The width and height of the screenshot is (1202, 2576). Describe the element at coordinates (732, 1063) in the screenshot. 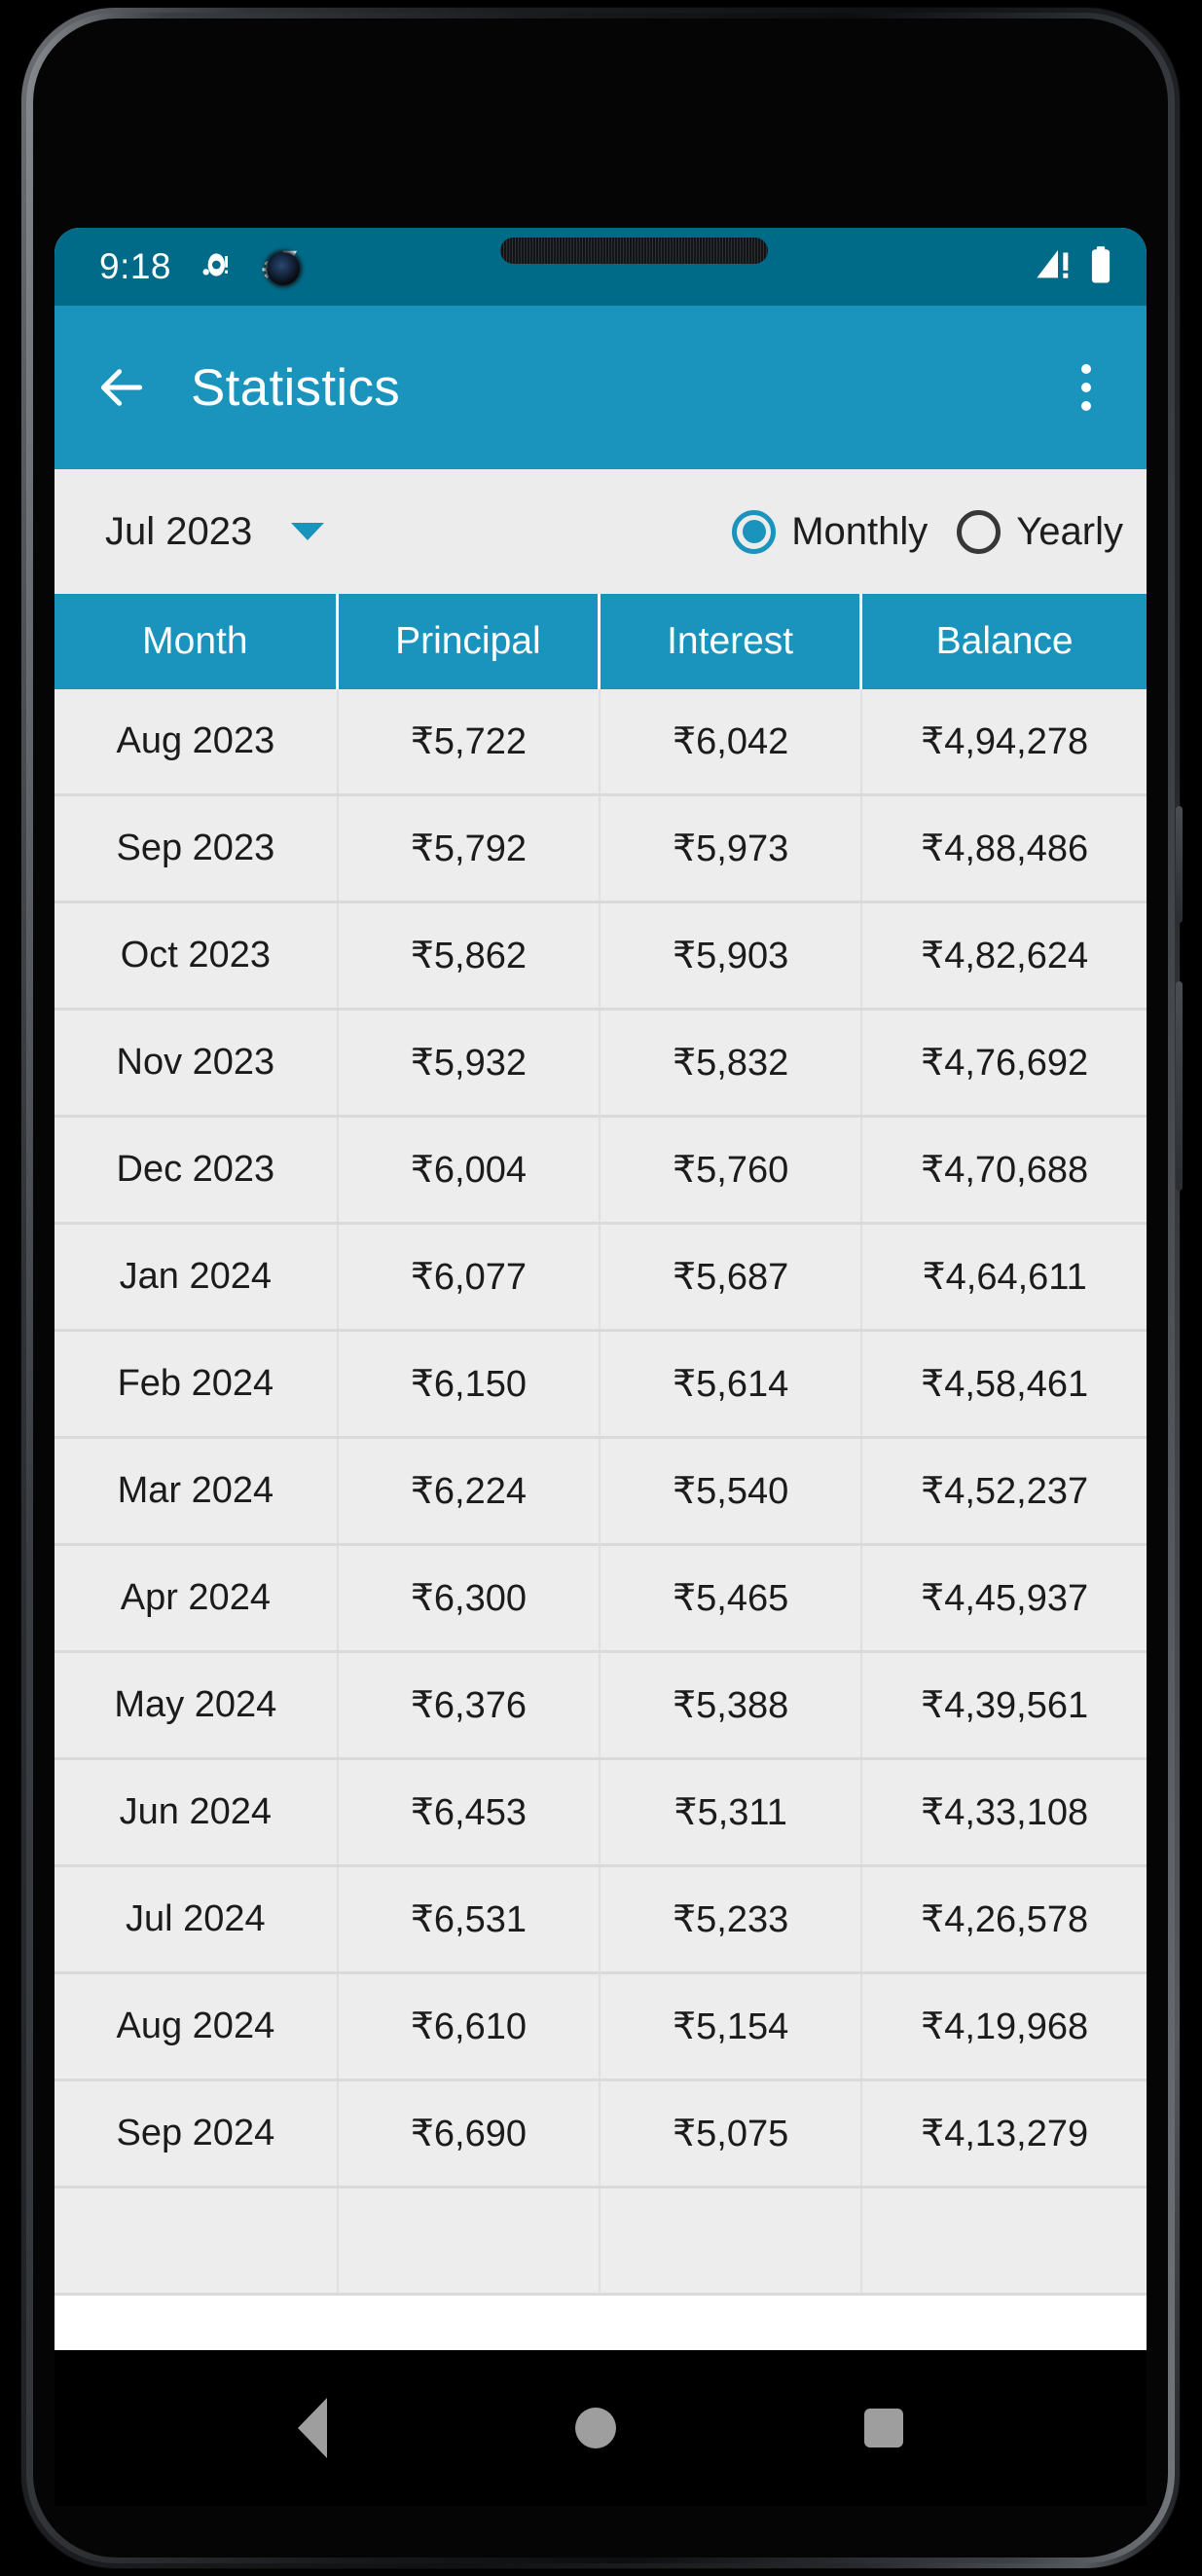

I see `cell-interest: ₹5,832` at that location.